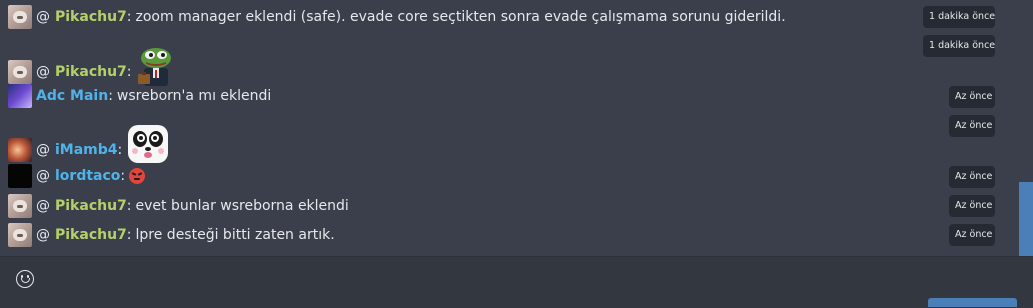 This screenshot has height=308, width=1033. I want to click on chat-message: @ lordtaco :, so click(77, 176).